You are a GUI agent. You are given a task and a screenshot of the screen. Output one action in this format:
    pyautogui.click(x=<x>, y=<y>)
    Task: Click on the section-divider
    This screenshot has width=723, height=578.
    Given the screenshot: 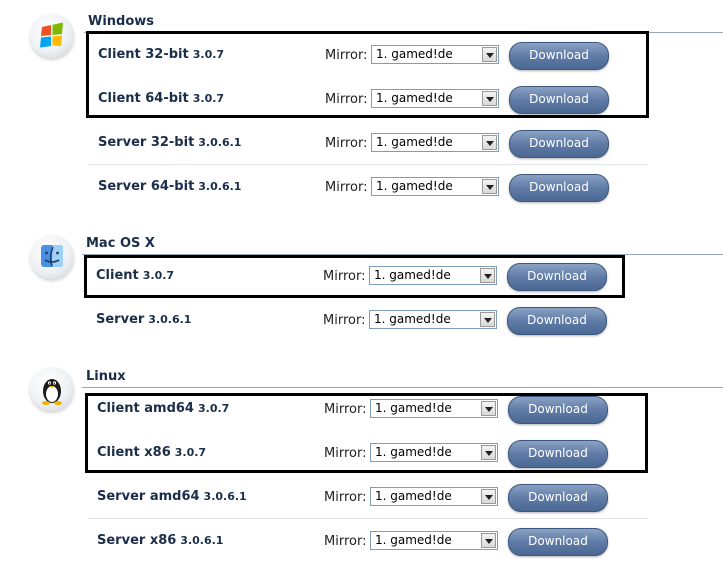 What is the action you would take?
    pyautogui.click(x=402, y=387)
    